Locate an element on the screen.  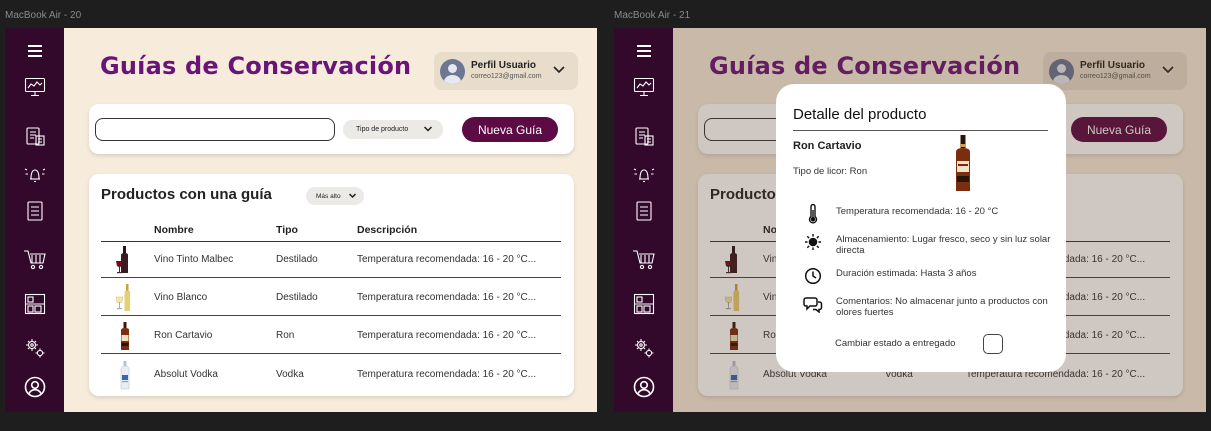
thermometer-icon is located at coordinates (813, 214).